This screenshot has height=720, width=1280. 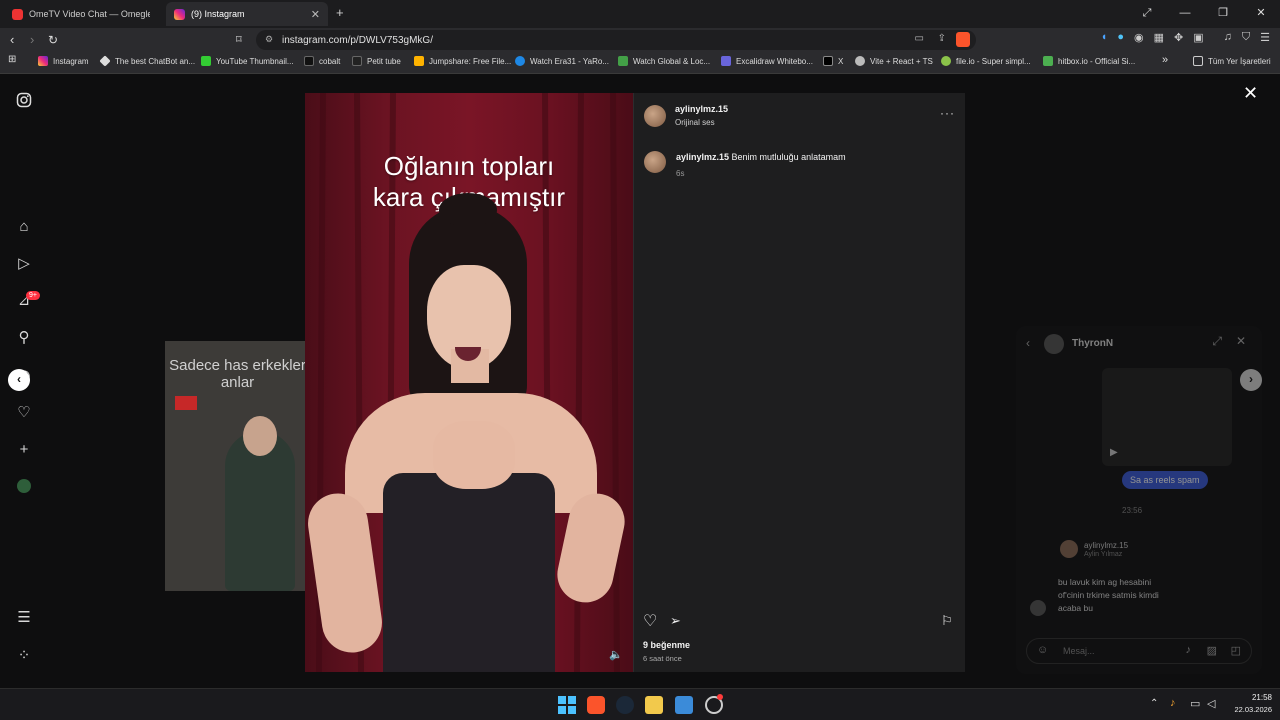 I want to click on emoji-icon: ☺, so click(x=1042, y=650).